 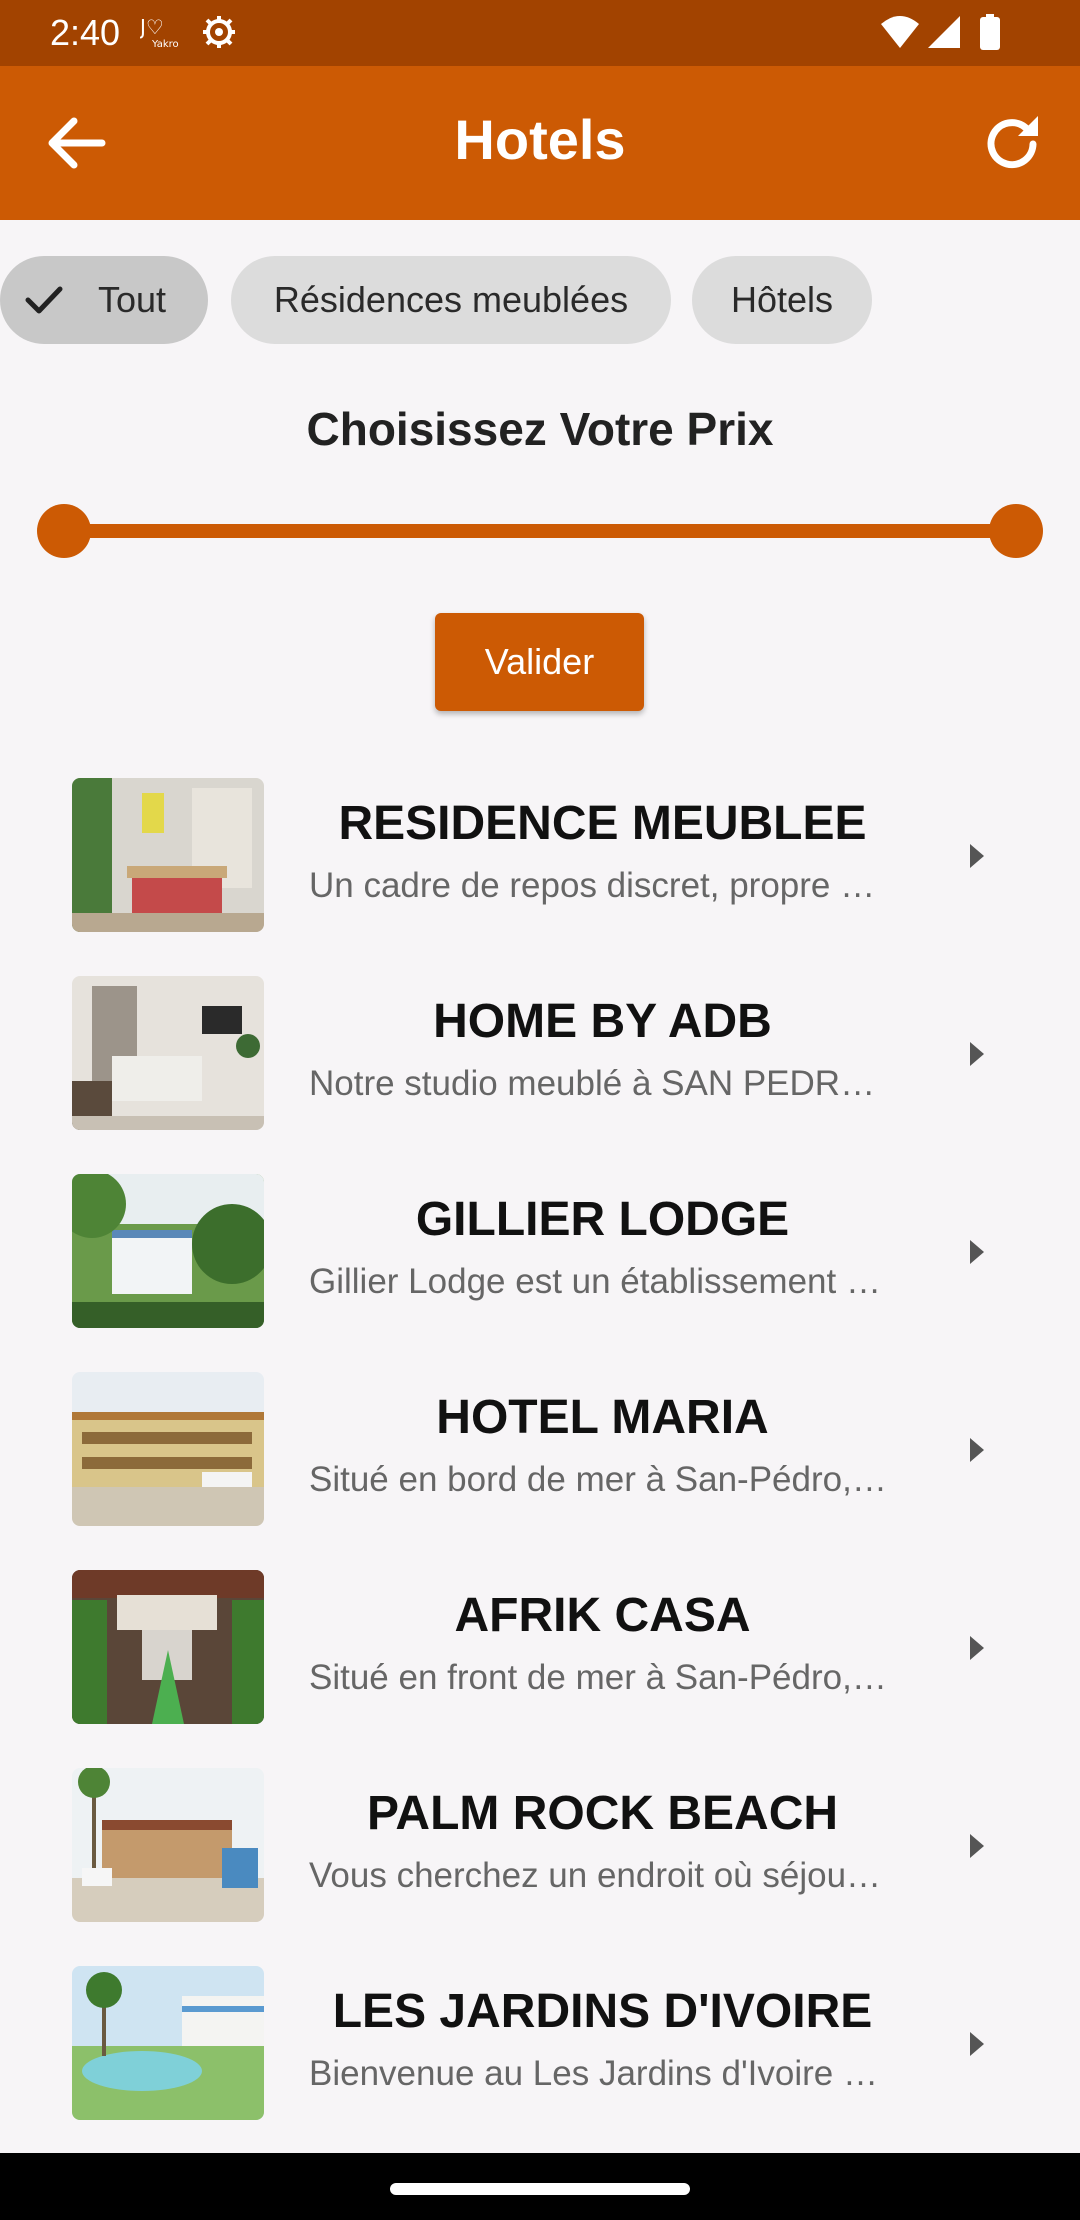 I want to click on settings-icon, so click(x=219, y=32).